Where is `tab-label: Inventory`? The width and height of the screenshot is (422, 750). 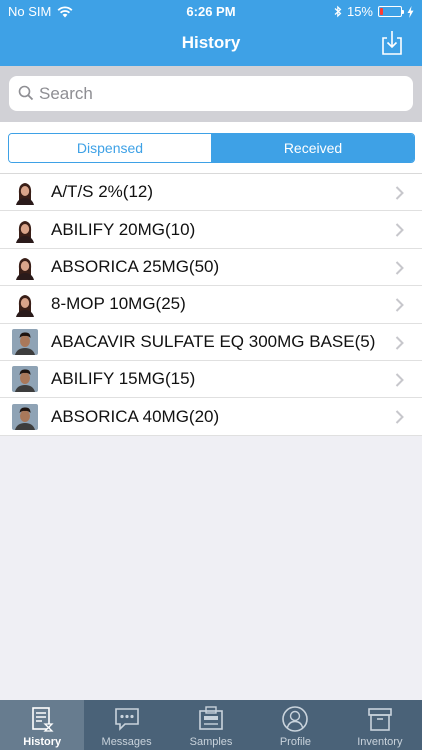
tab-label: Inventory is located at coordinates (380, 742).